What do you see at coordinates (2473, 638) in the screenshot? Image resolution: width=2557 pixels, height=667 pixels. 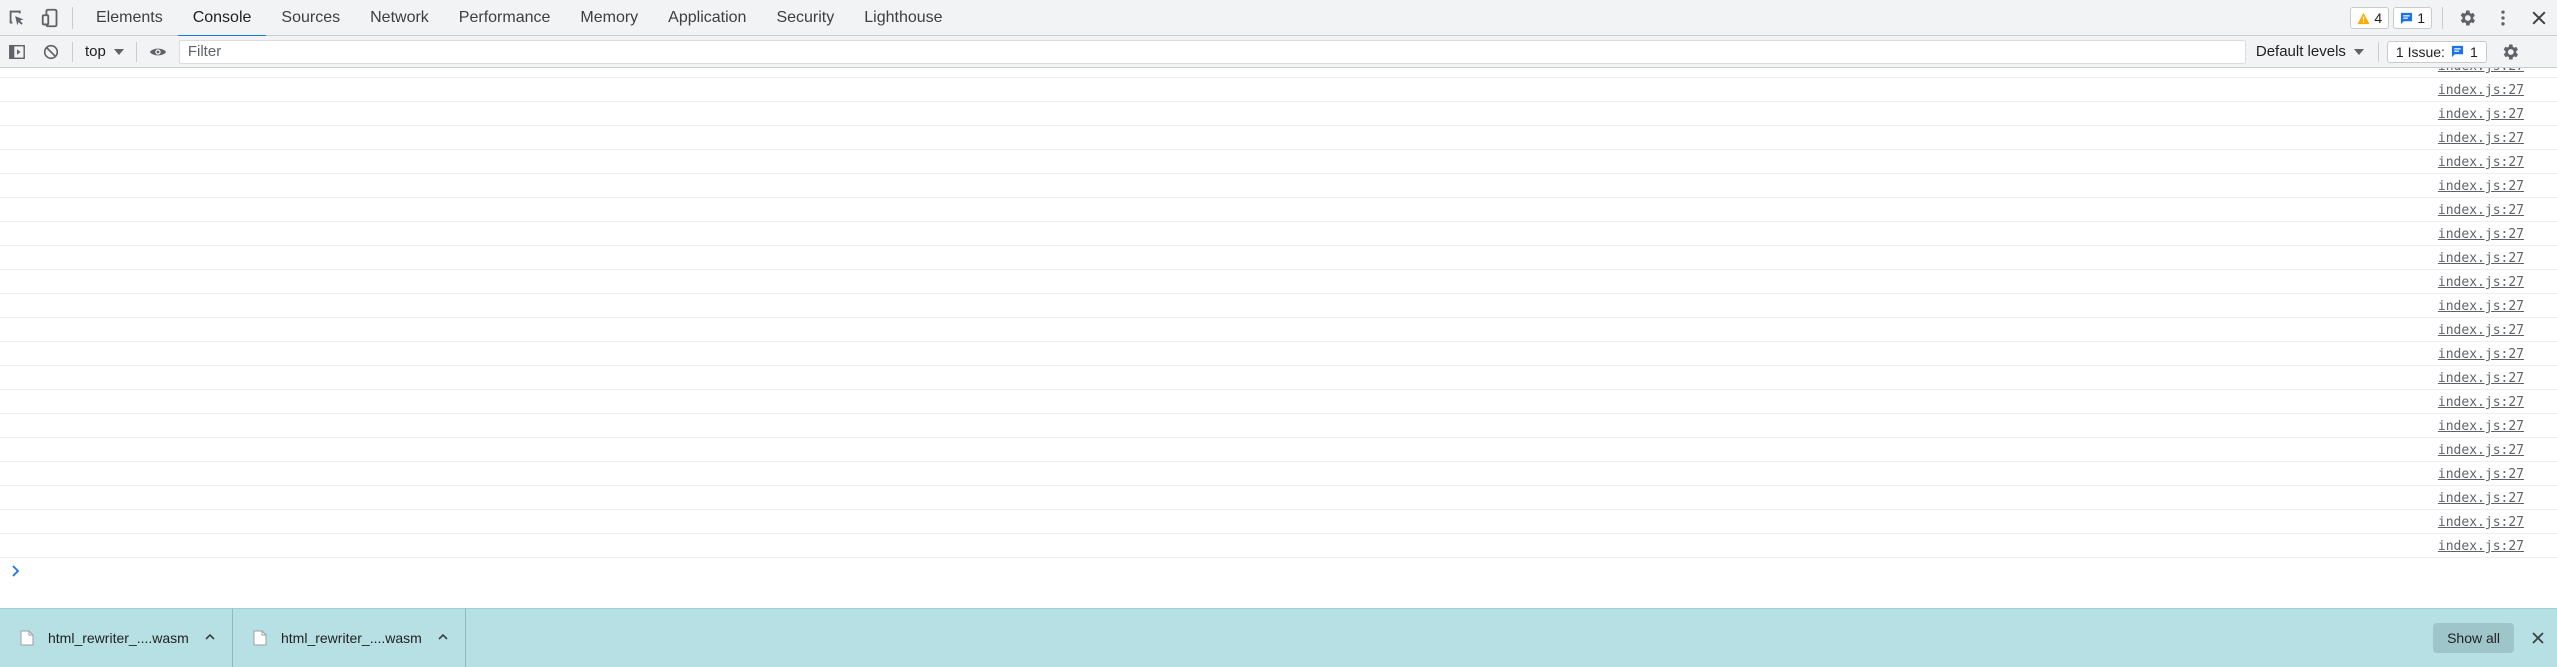 I see `show-all-button: Show all` at bounding box center [2473, 638].